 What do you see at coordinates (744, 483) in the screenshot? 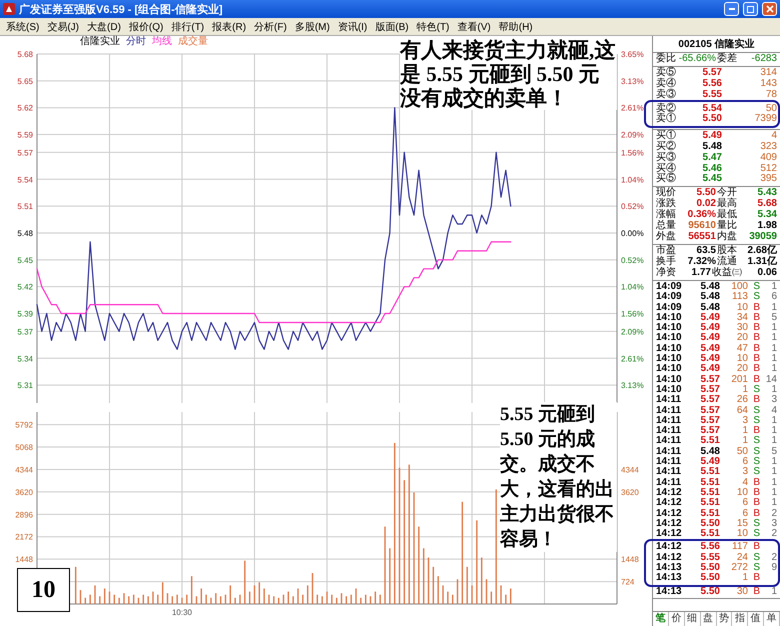
I see `trade-volume: 4` at bounding box center [744, 483].